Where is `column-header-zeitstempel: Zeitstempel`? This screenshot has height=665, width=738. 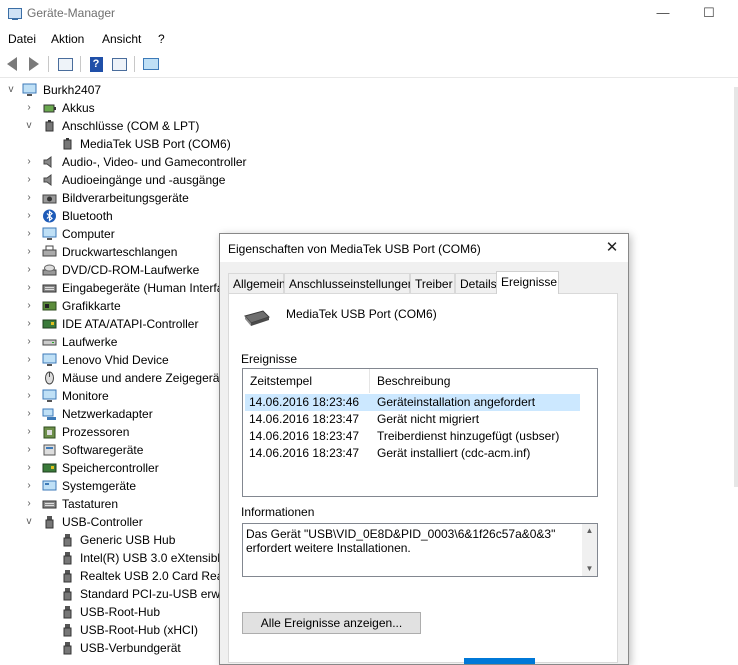 column-header-zeitstempel: Zeitstempel is located at coordinates (281, 381).